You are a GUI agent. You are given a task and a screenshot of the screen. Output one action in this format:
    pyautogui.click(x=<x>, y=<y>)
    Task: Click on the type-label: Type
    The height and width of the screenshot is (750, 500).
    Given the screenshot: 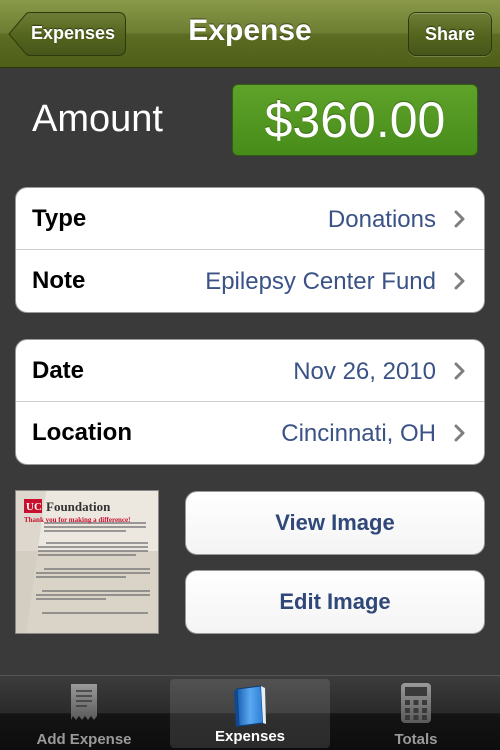 What is the action you would take?
    pyautogui.click(x=59, y=218)
    